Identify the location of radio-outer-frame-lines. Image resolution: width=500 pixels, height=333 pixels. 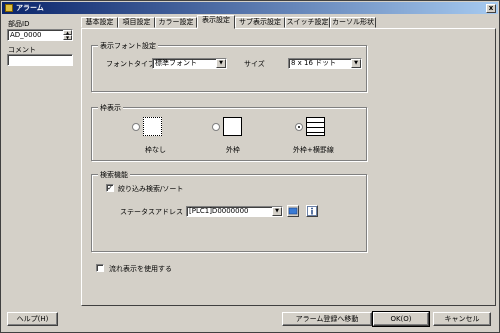
(299, 127).